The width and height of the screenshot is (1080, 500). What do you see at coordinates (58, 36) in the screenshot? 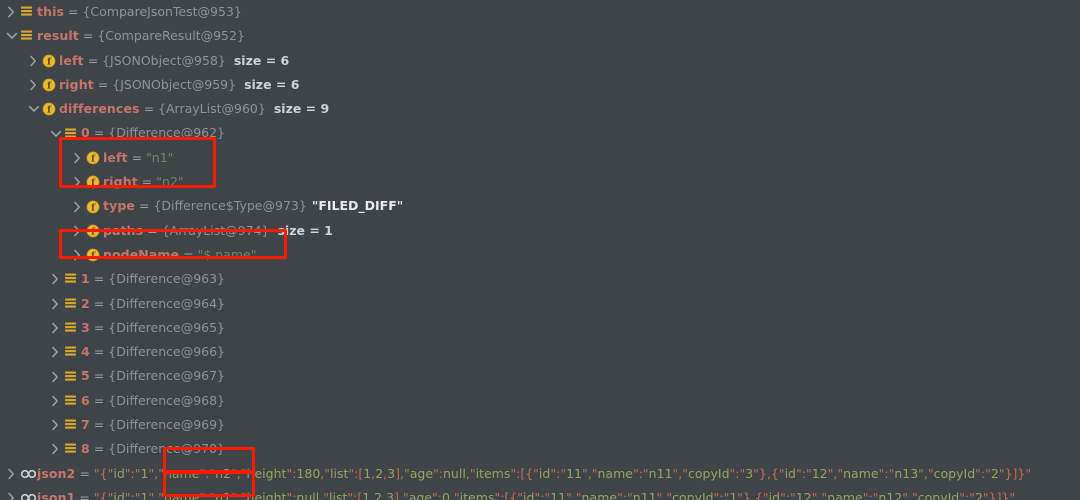
I see `variable-name: result` at bounding box center [58, 36].